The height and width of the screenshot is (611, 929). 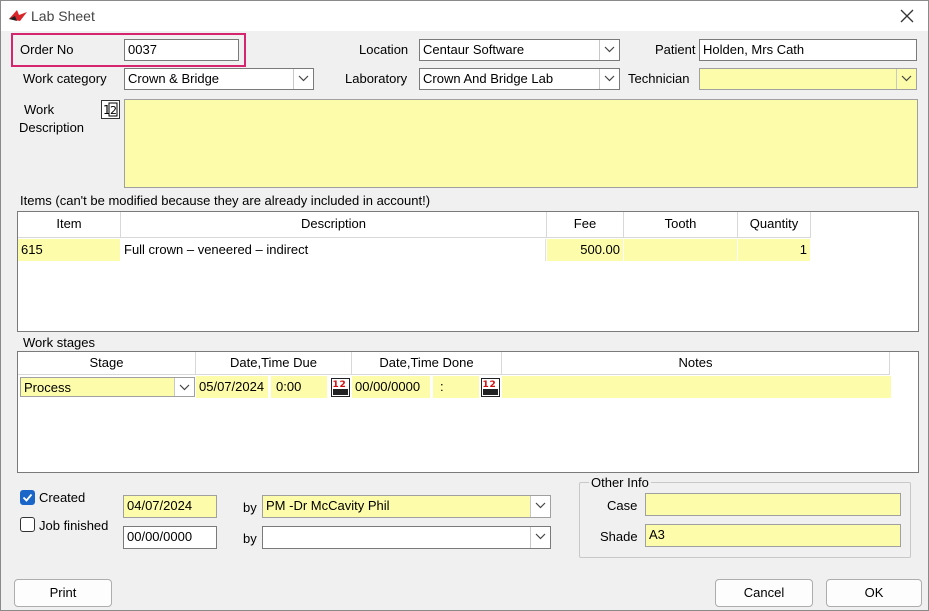 What do you see at coordinates (384, 49) in the screenshot?
I see `location-label: Location` at bounding box center [384, 49].